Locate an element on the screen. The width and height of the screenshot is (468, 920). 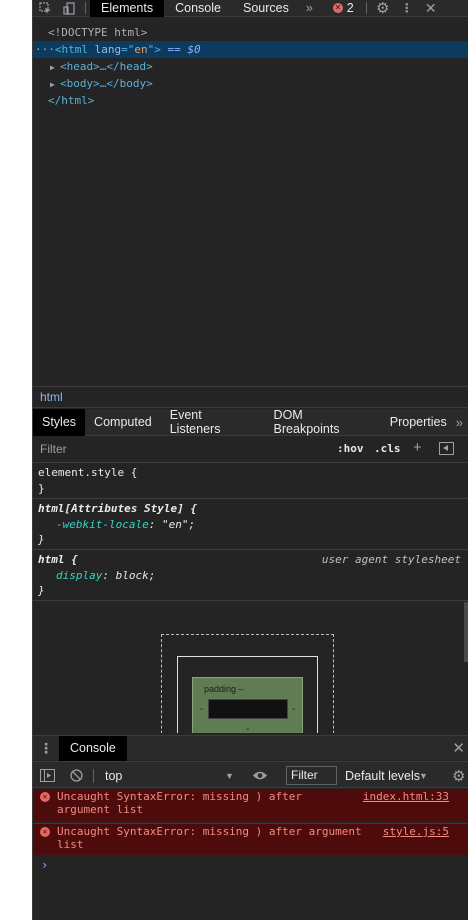
close-drawer-icon: ✕ is located at coordinates (460, 748).